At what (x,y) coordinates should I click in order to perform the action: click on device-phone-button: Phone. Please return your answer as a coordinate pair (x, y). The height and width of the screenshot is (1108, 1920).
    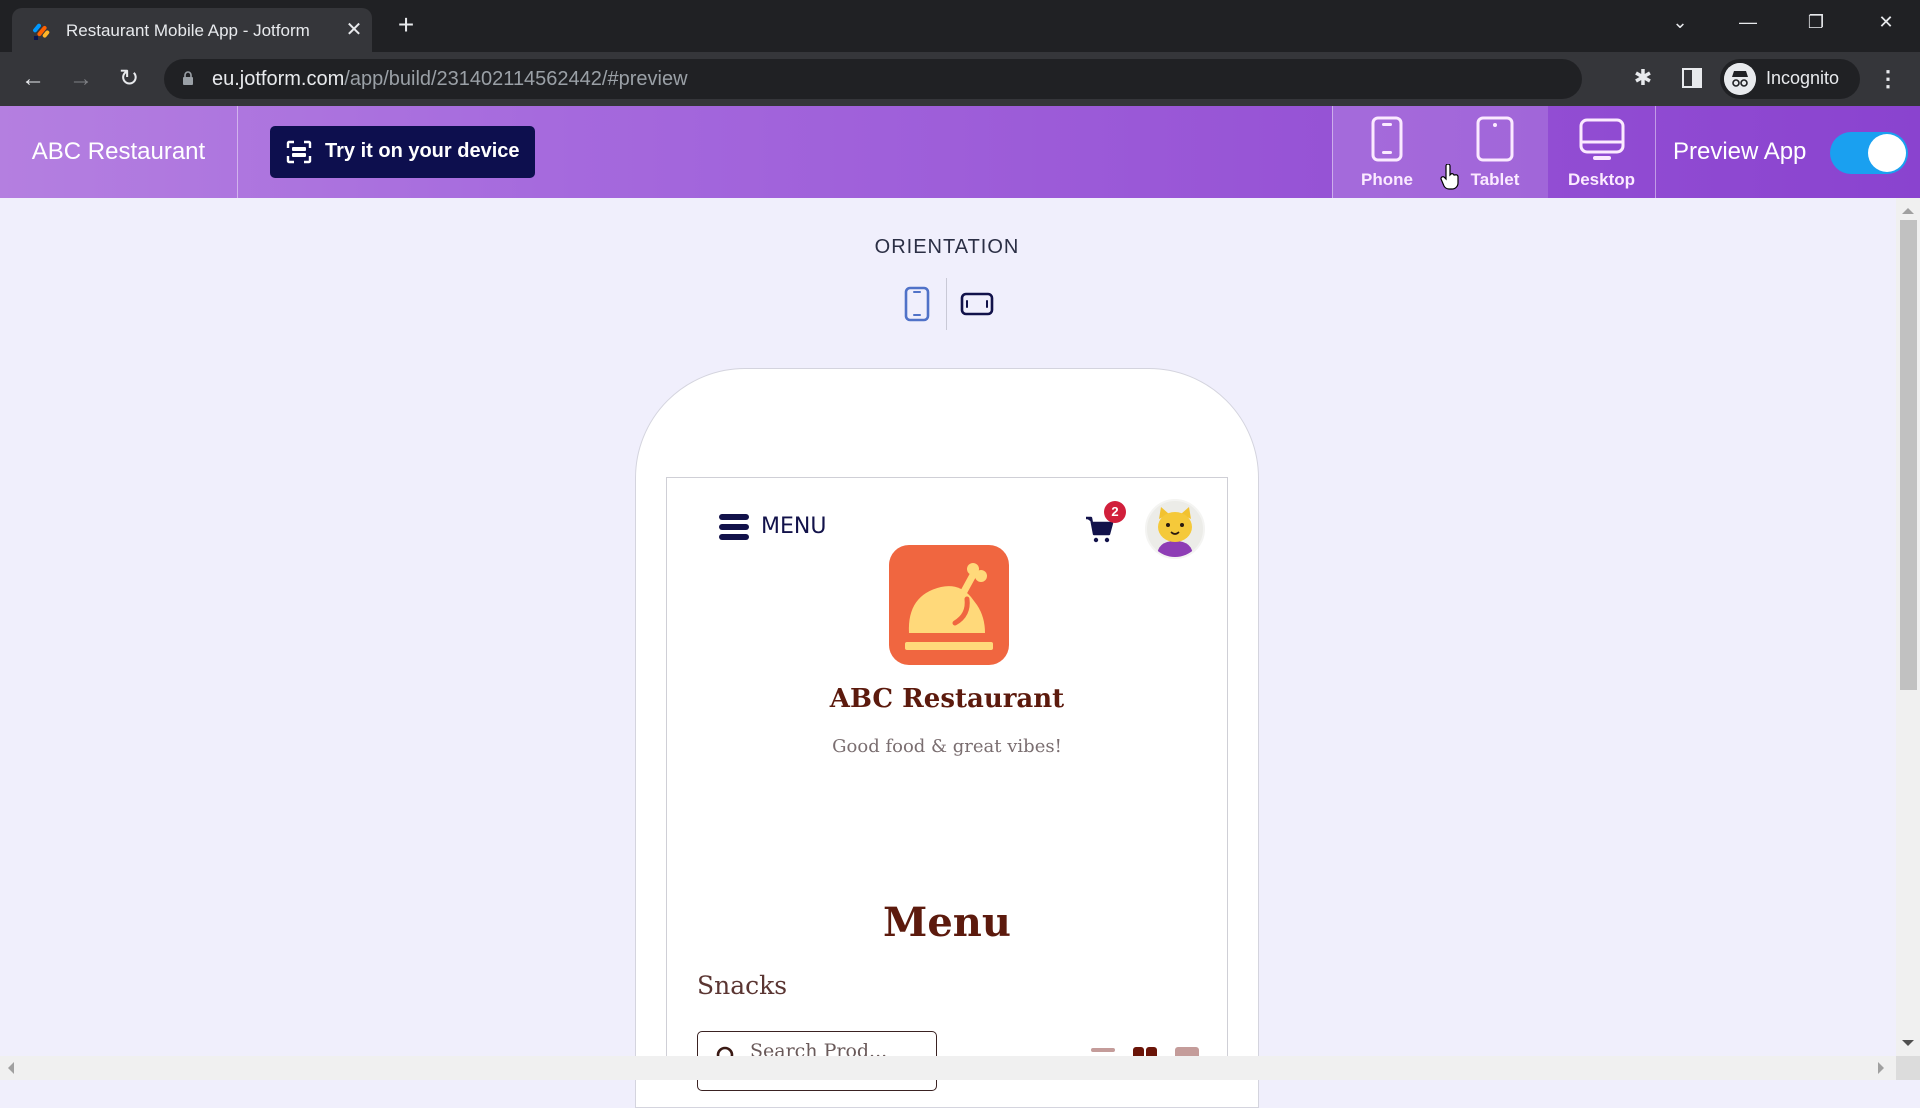
    Looking at the image, I should click on (1387, 152).